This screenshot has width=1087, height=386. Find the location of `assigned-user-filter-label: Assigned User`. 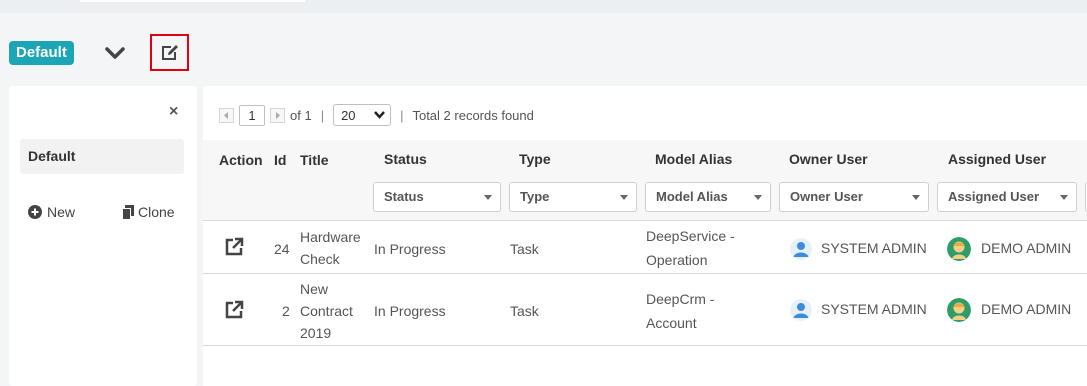

assigned-user-filter-label: Assigned User is located at coordinates (994, 196).